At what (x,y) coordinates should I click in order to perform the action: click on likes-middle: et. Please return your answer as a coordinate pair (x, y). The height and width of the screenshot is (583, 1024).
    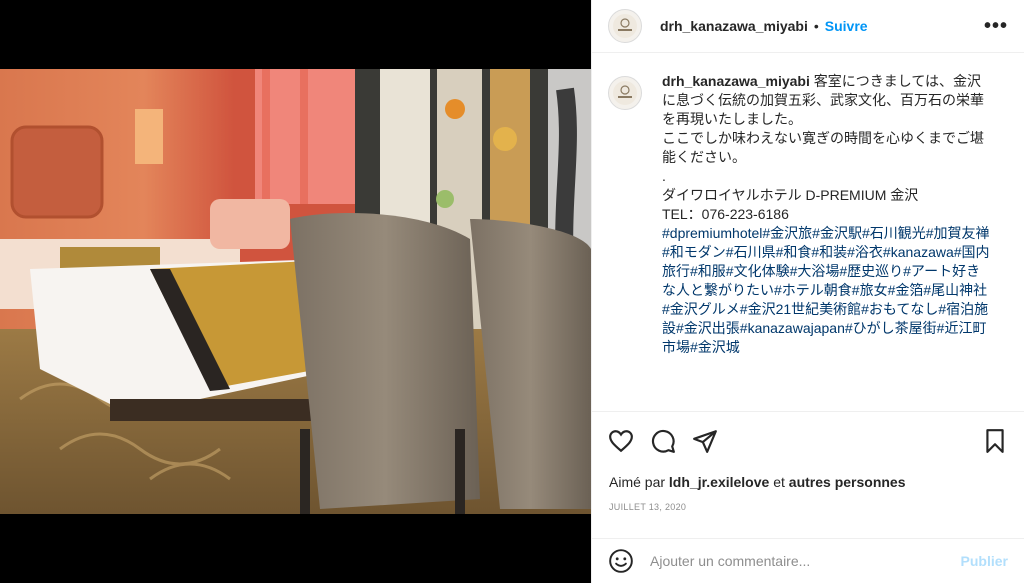
    Looking at the image, I should click on (779, 482).